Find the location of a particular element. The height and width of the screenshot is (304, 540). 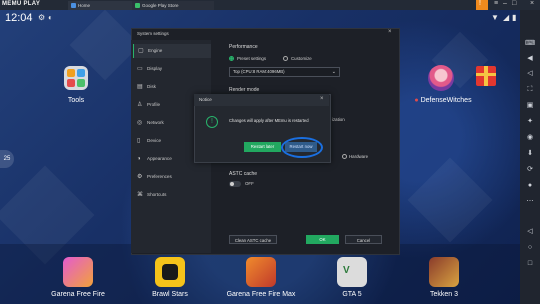

tekken-3-label: Tekken 3 is located at coordinates (444, 294).